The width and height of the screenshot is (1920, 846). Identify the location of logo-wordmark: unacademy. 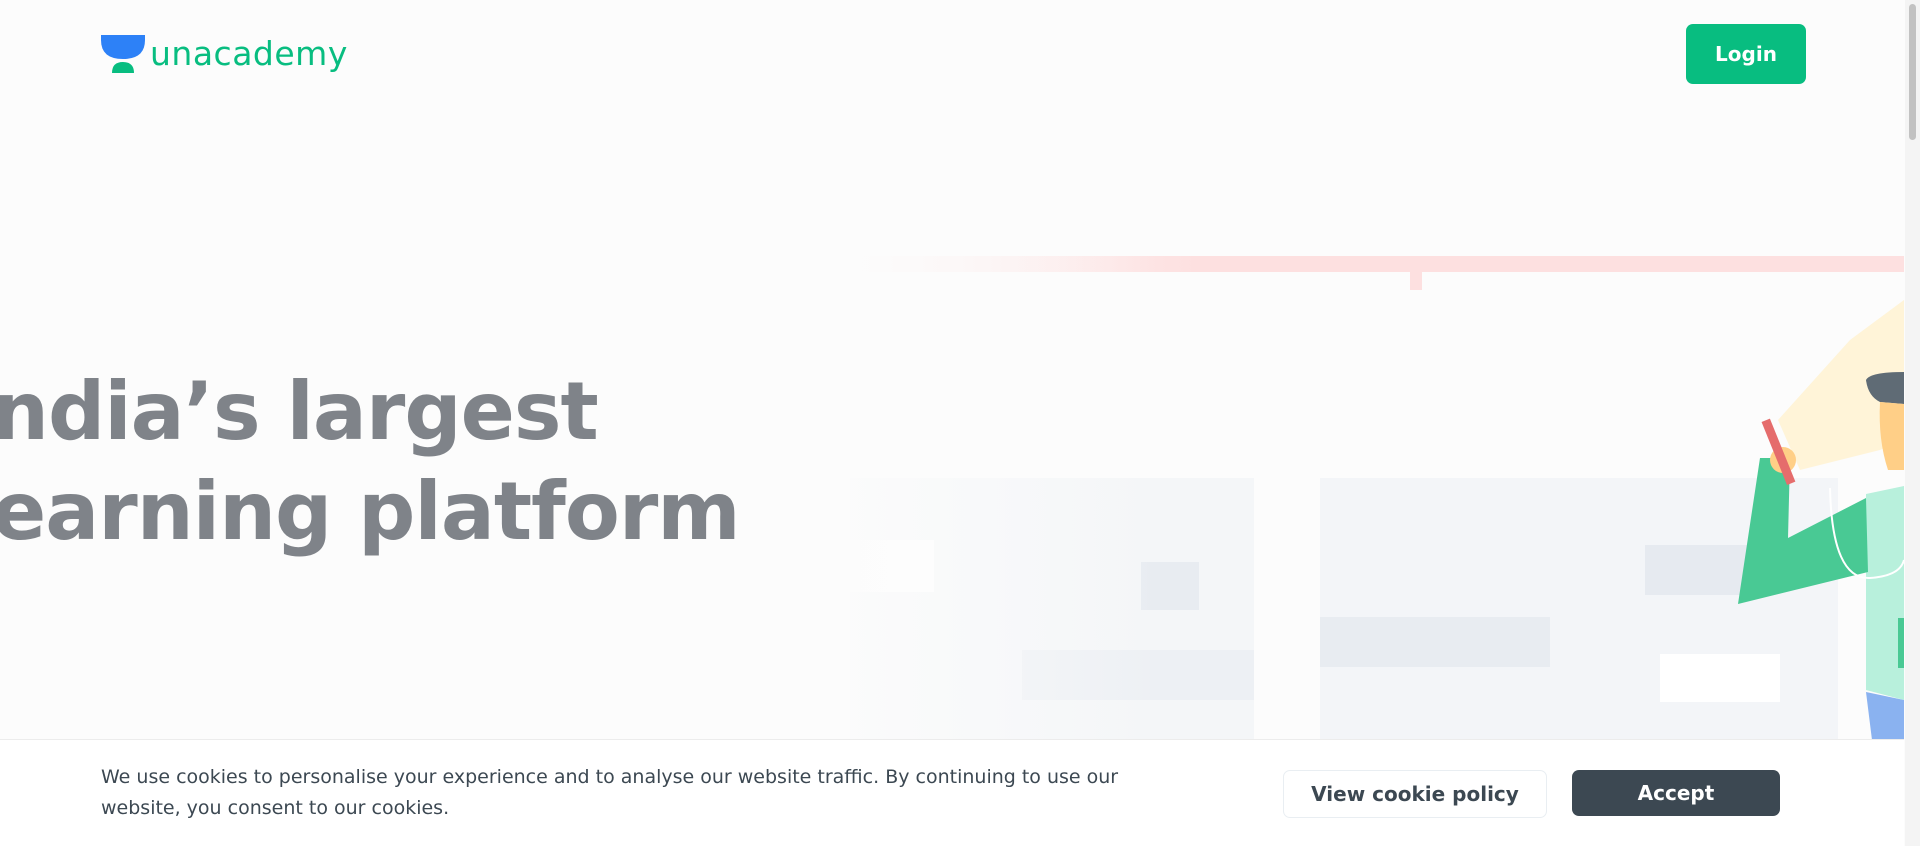
(249, 53).